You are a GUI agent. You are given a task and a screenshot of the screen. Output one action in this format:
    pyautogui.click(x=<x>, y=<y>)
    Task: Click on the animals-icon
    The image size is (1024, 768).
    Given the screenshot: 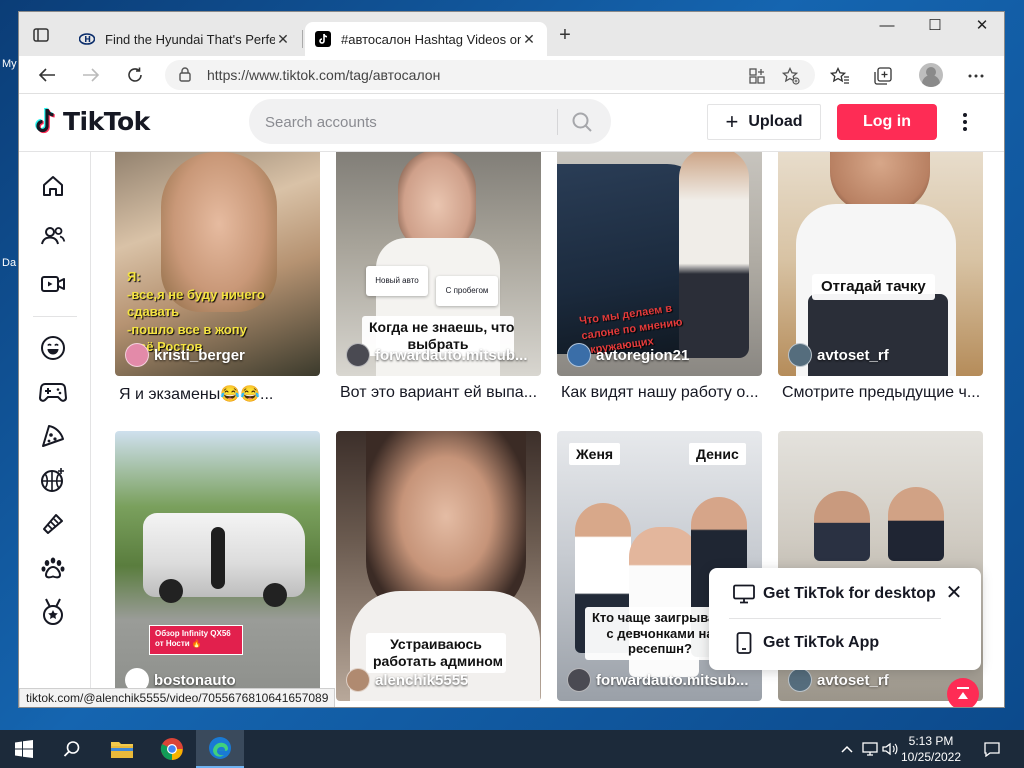 What is the action you would take?
    pyautogui.click(x=53, y=568)
    